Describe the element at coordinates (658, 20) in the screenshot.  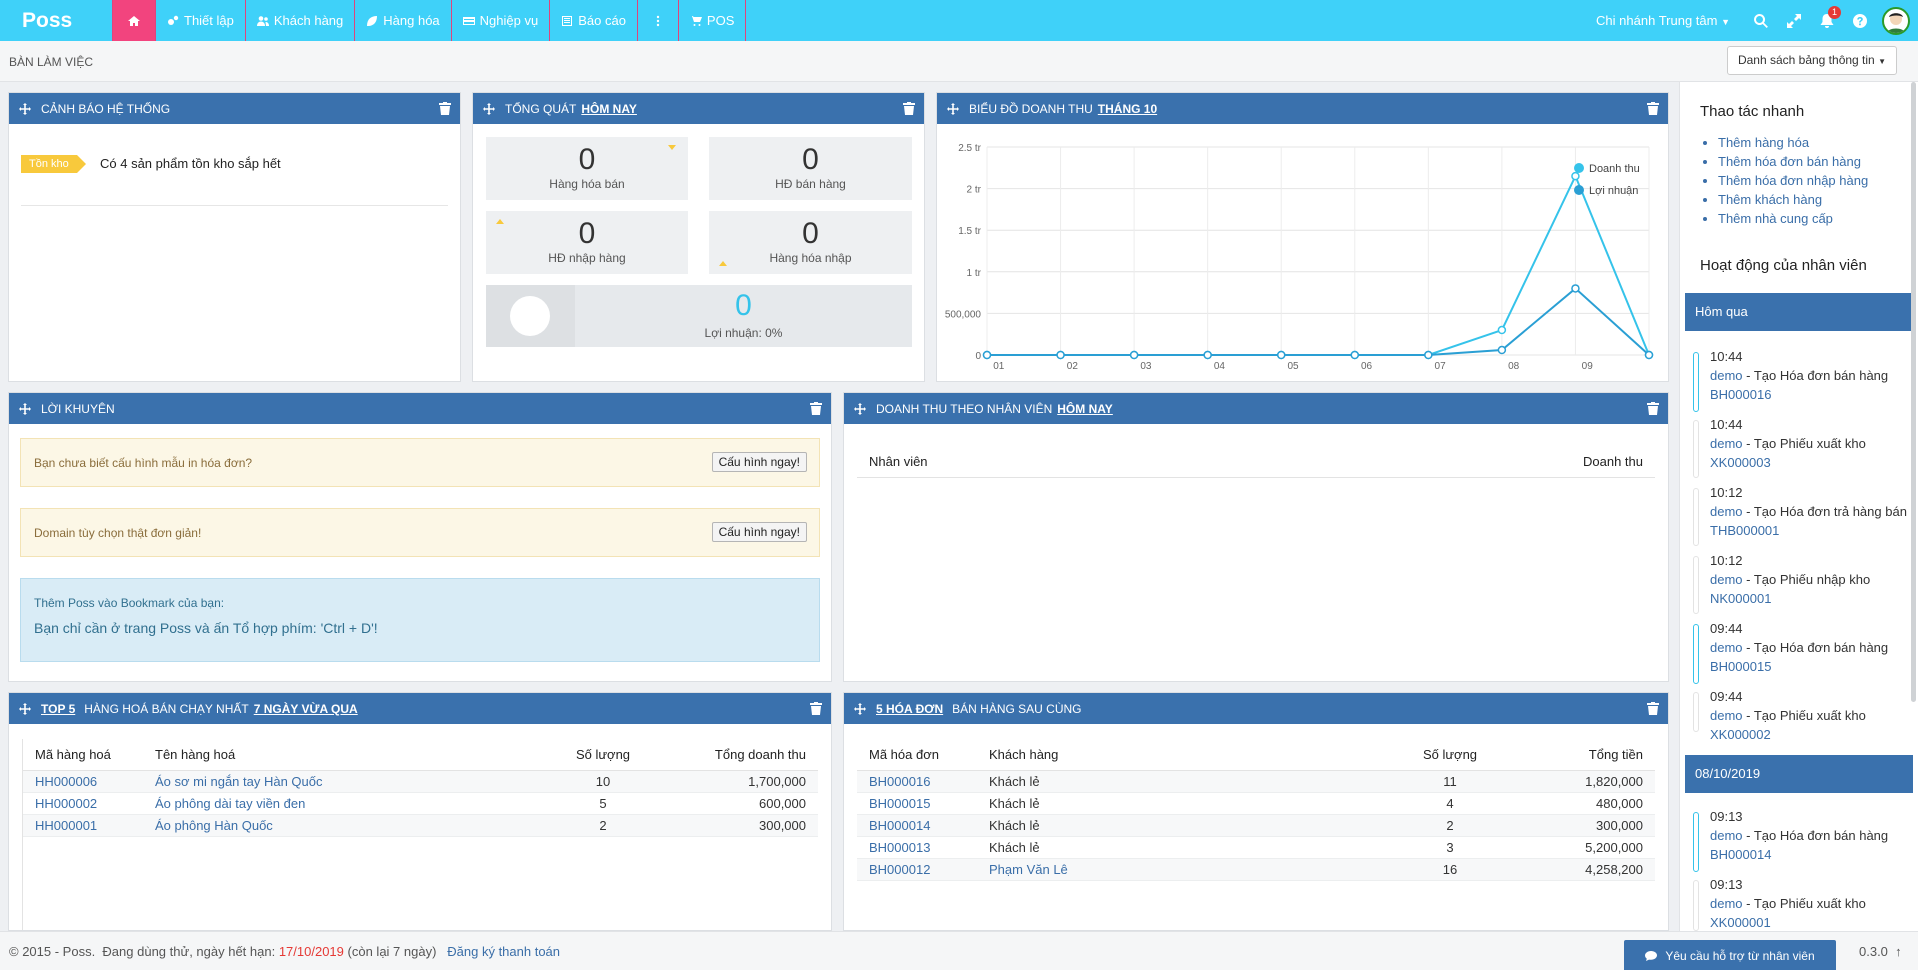
I see `nav-more` at that location.